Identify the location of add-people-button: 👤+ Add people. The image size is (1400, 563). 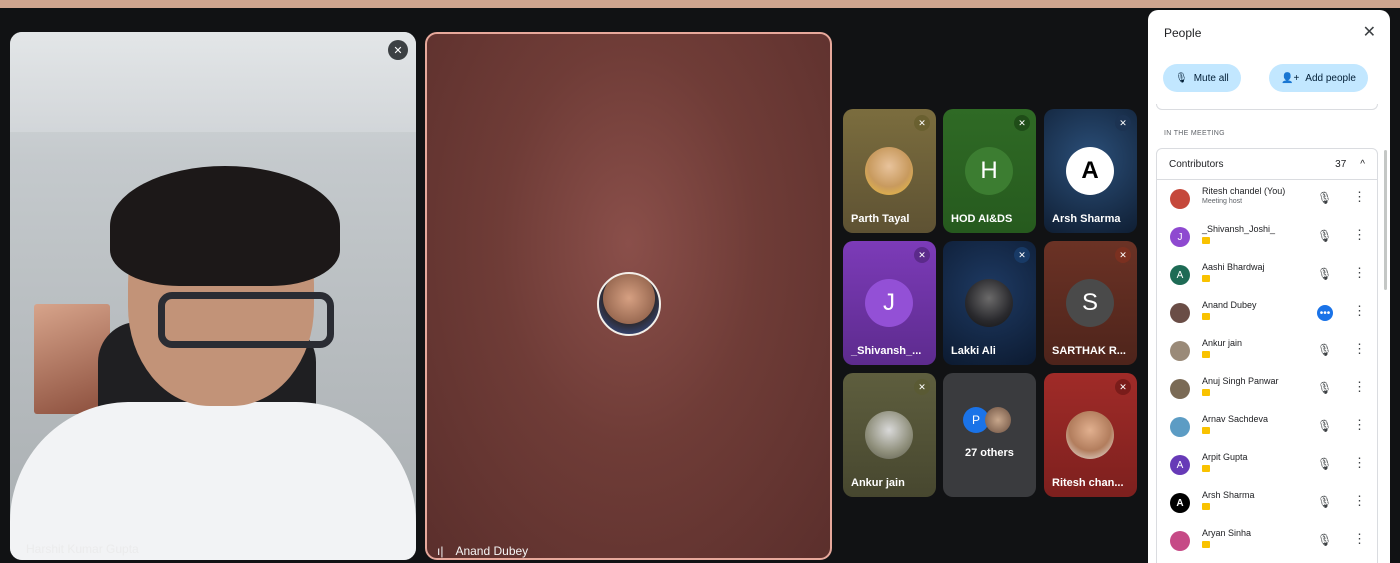
(1318, 78).